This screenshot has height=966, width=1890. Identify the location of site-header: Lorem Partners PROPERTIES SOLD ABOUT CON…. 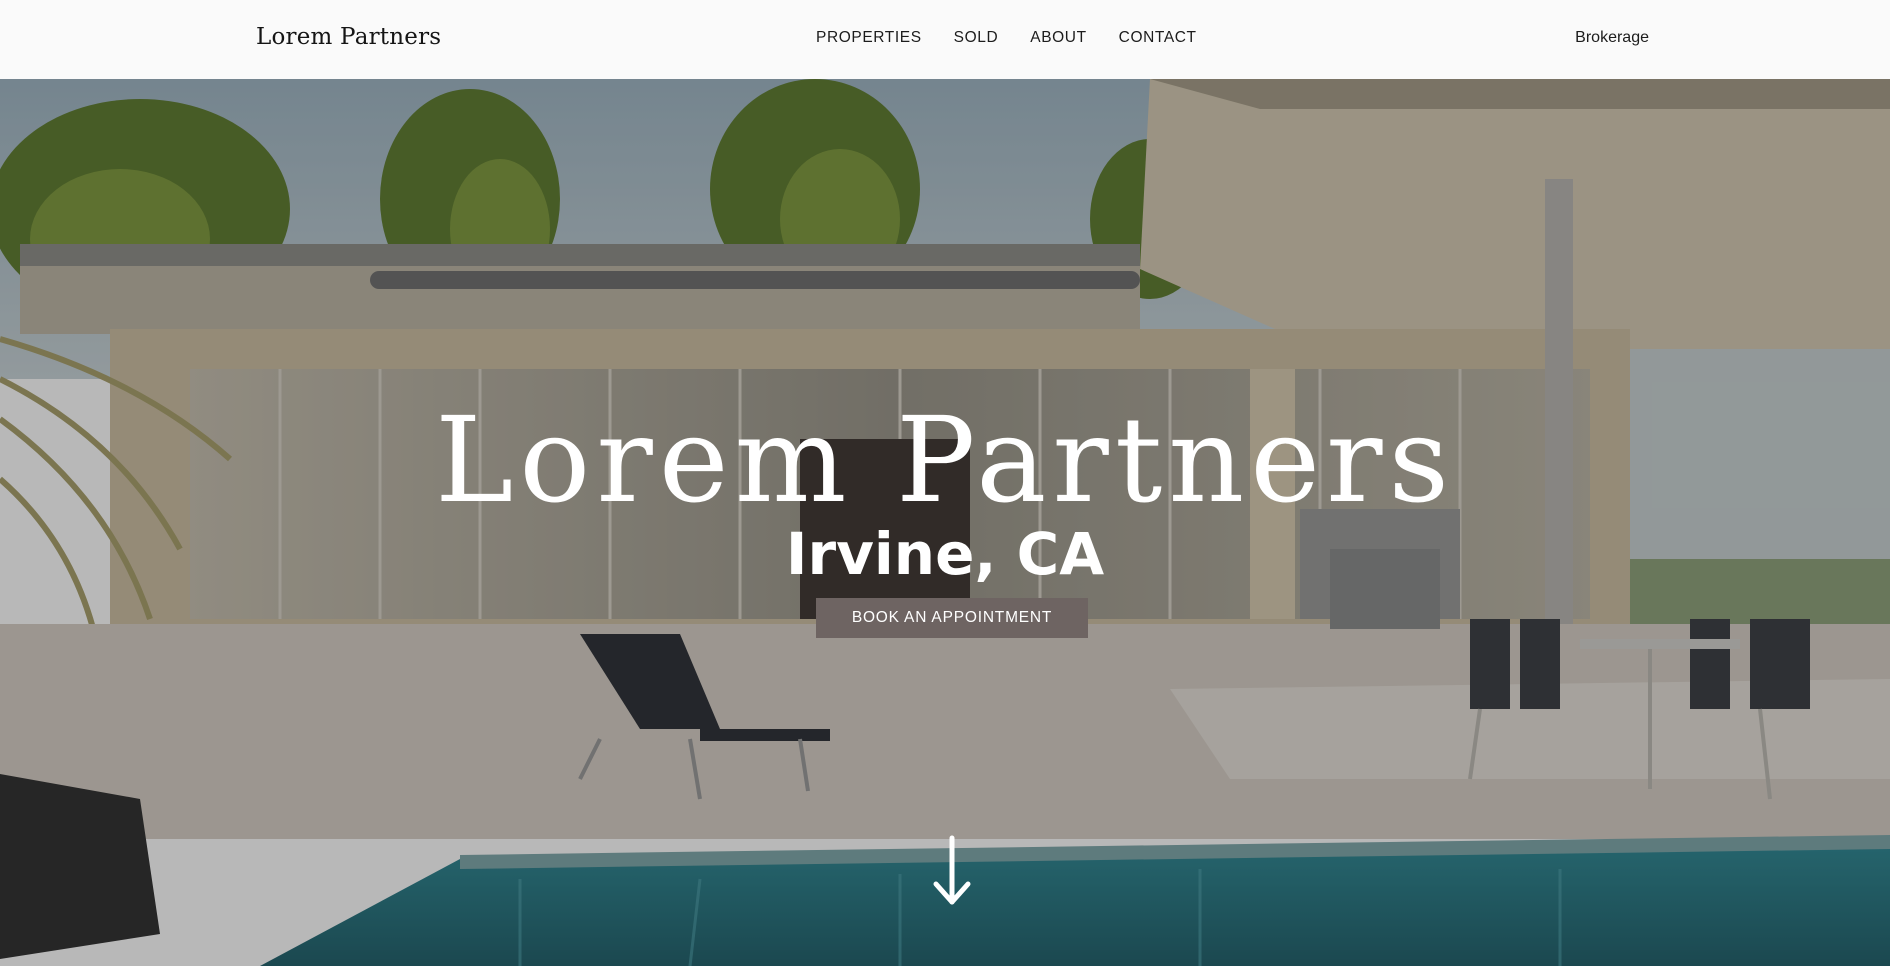
(945, 39).